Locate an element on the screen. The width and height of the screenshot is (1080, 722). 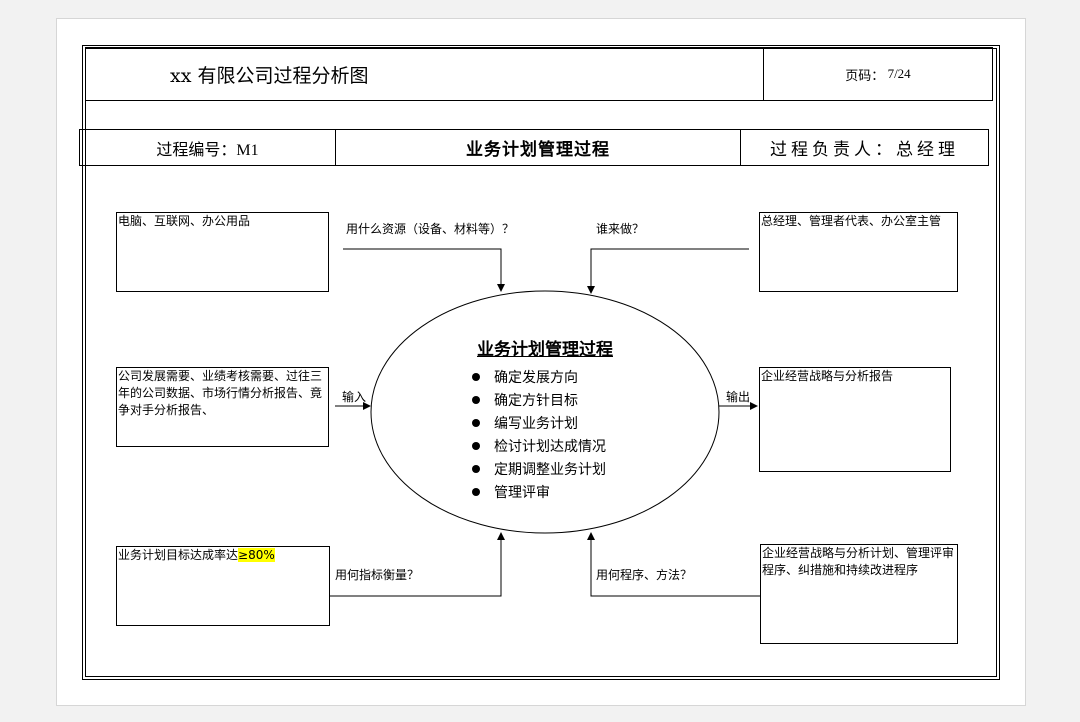
process-step: 确定方针目标 is located at coordinates (539, 401).